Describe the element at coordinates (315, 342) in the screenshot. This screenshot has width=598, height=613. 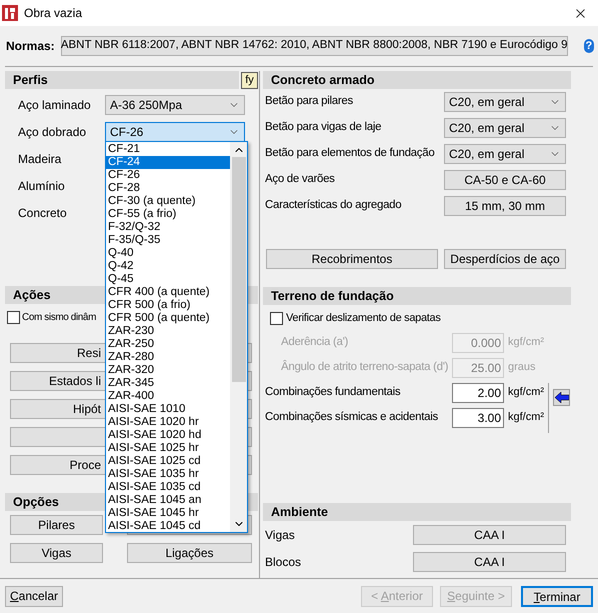
I see `field-label: Aderência (a')` at that location.